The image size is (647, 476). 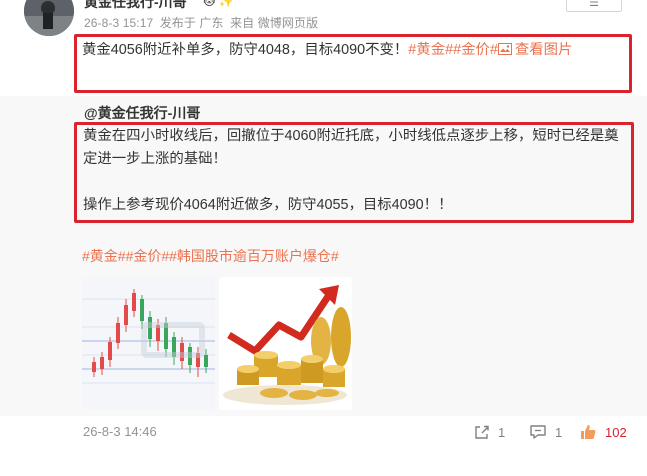 What do you see at coordinates (538, 432) in the screenshot?
I see `comment-icon` at bounding box center [538, 432].